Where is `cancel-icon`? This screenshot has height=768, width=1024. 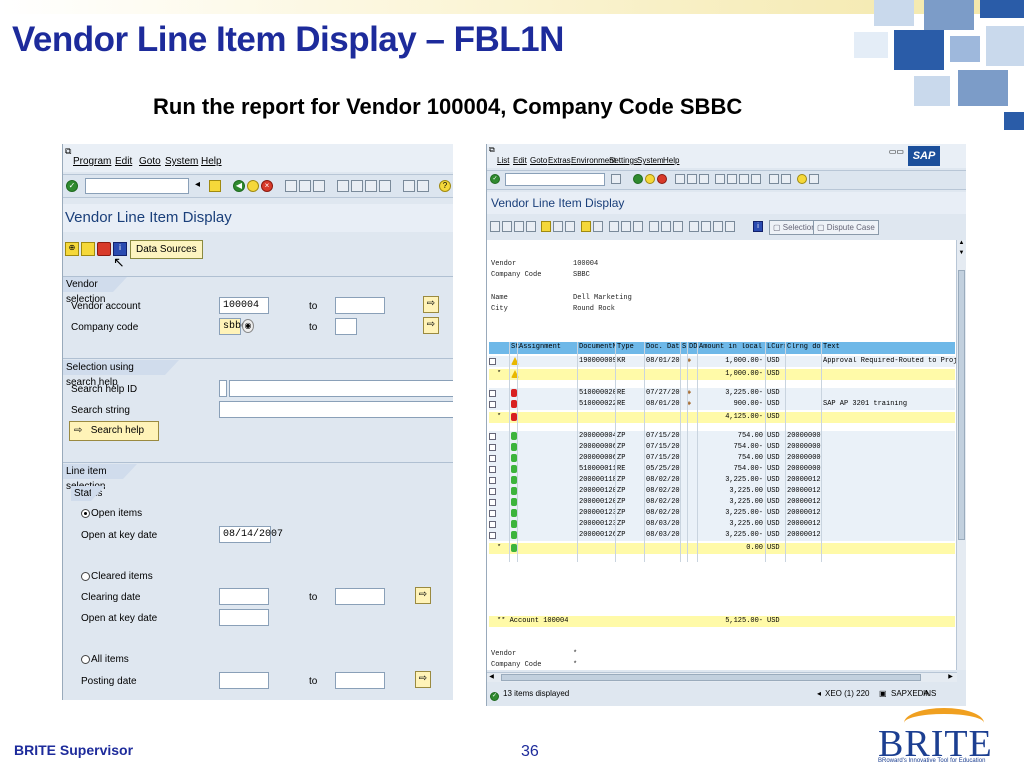
cancel-icon is located at coordinates (662, 179).